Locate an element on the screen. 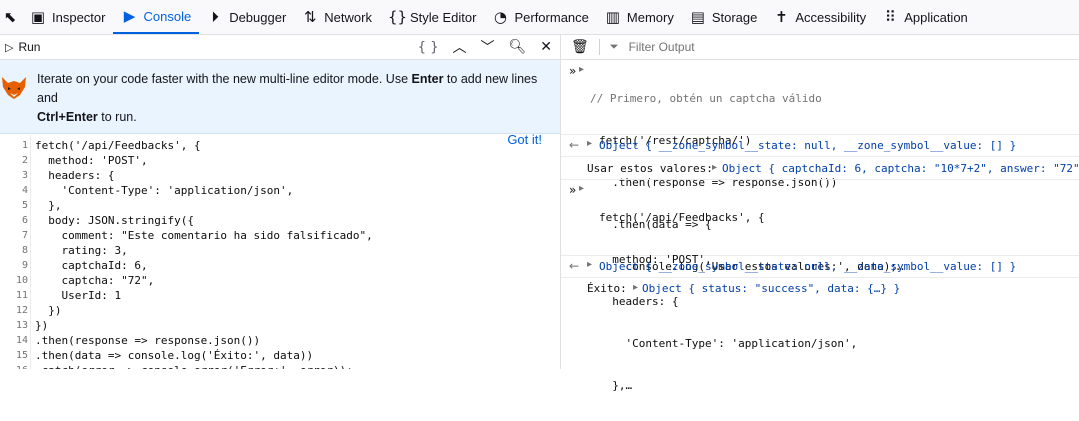 The width and height of the screenshot is (1079, 421). debugger-icon: ⏵ is located at coordinates (215, 17).